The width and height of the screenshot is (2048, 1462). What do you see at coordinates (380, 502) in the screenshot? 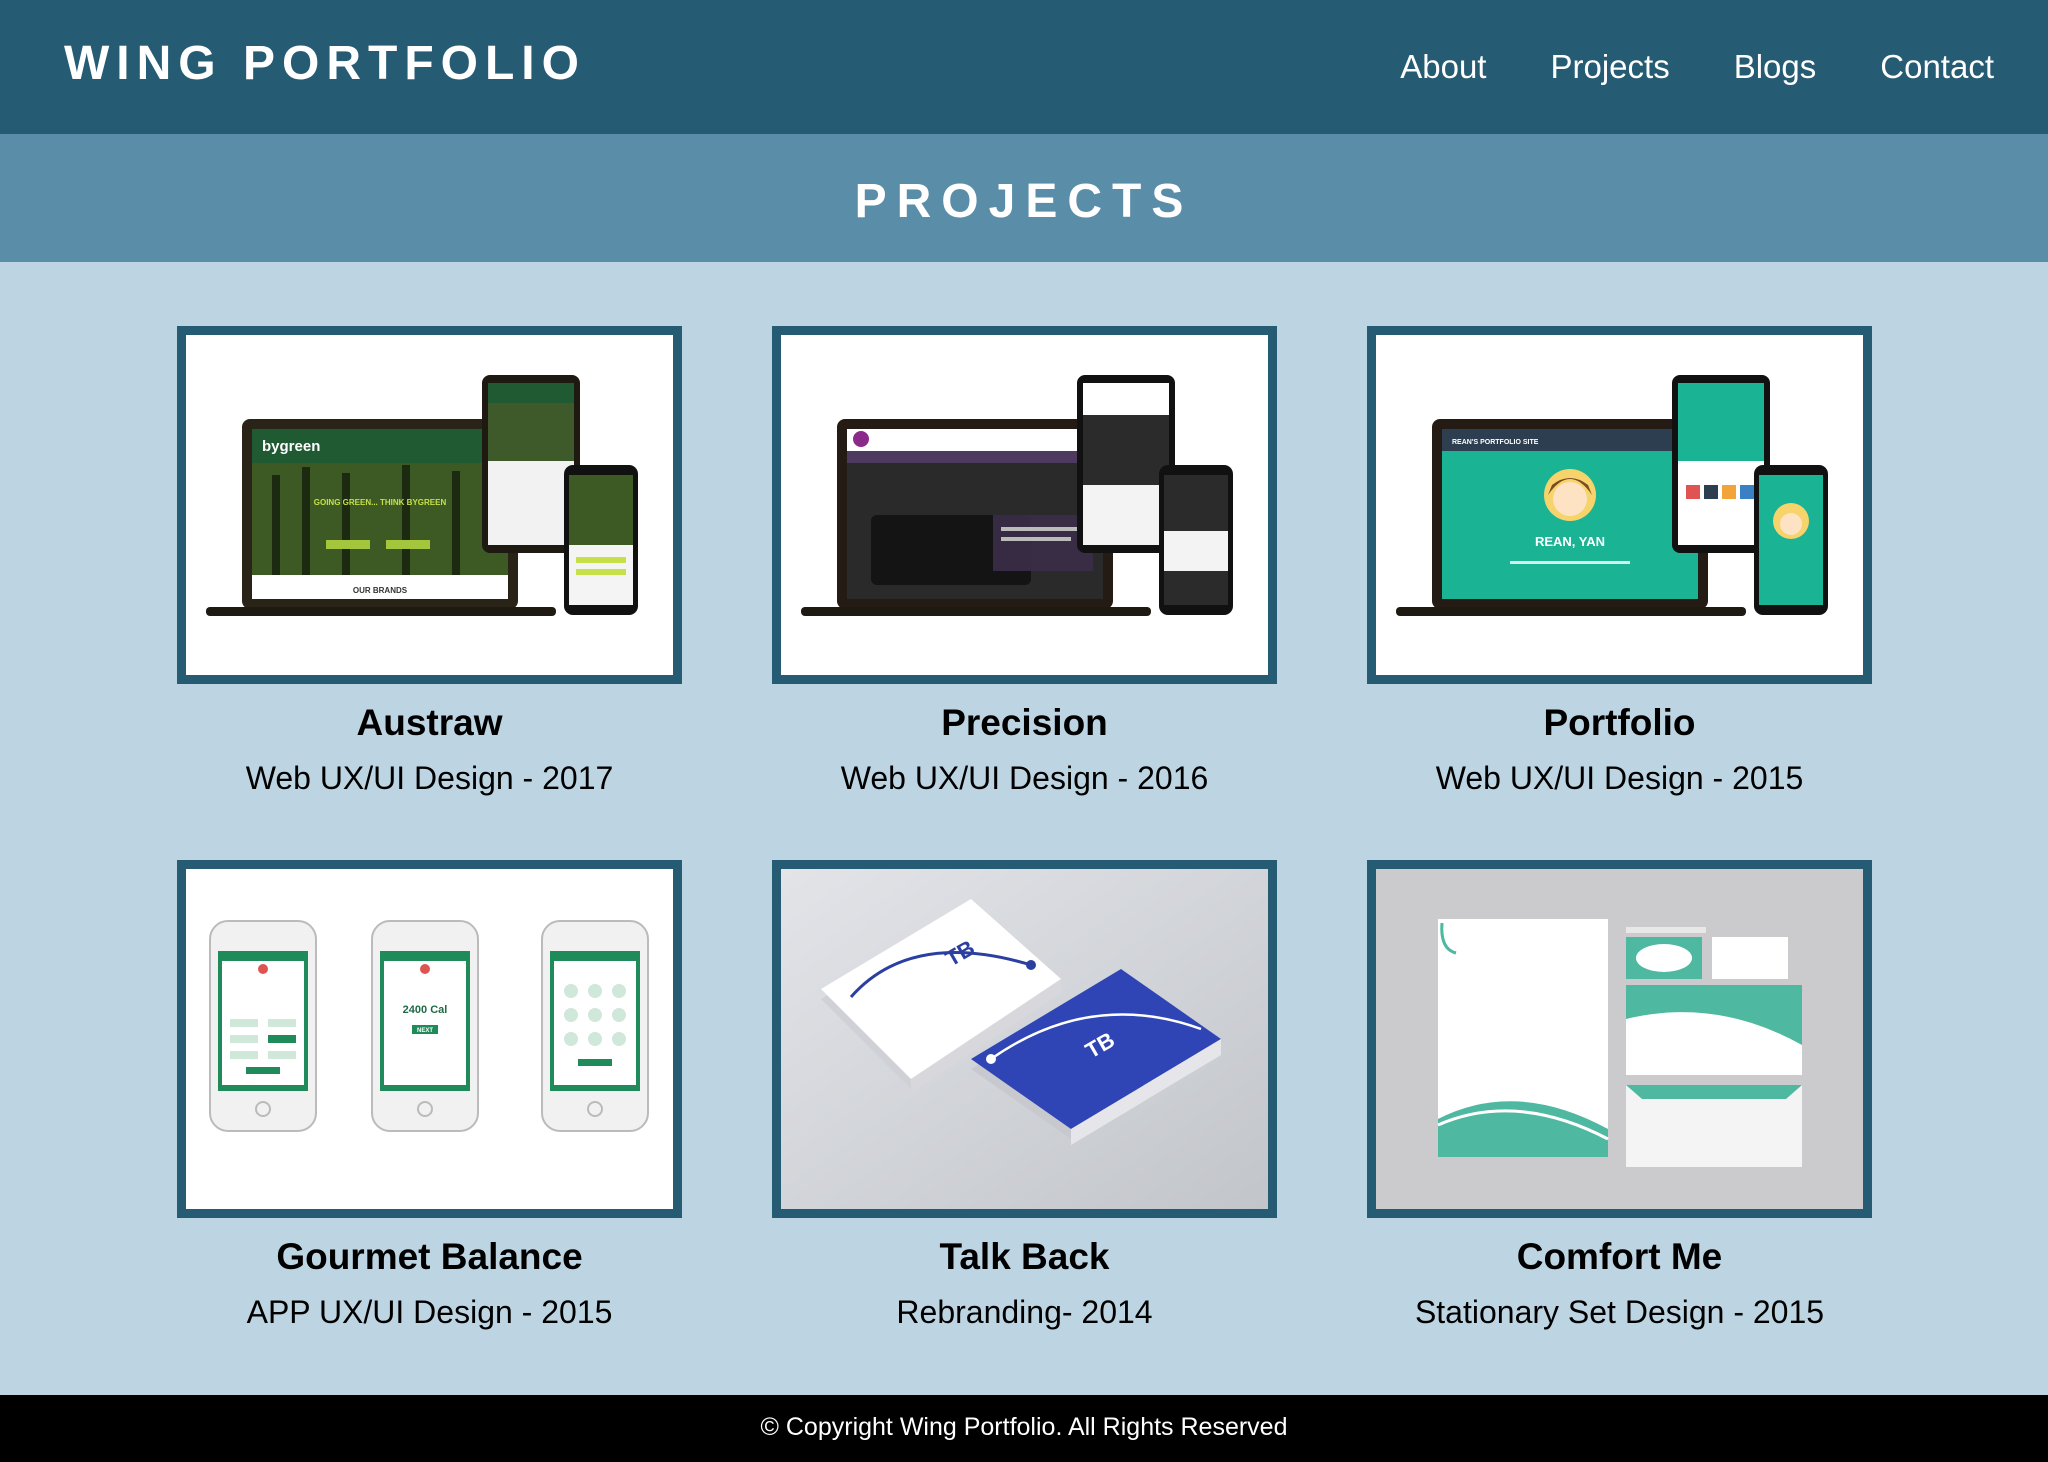
I see `mockup-headline: GOING GREEN... THINK BYGREEN` at bounding box center [380, 502].